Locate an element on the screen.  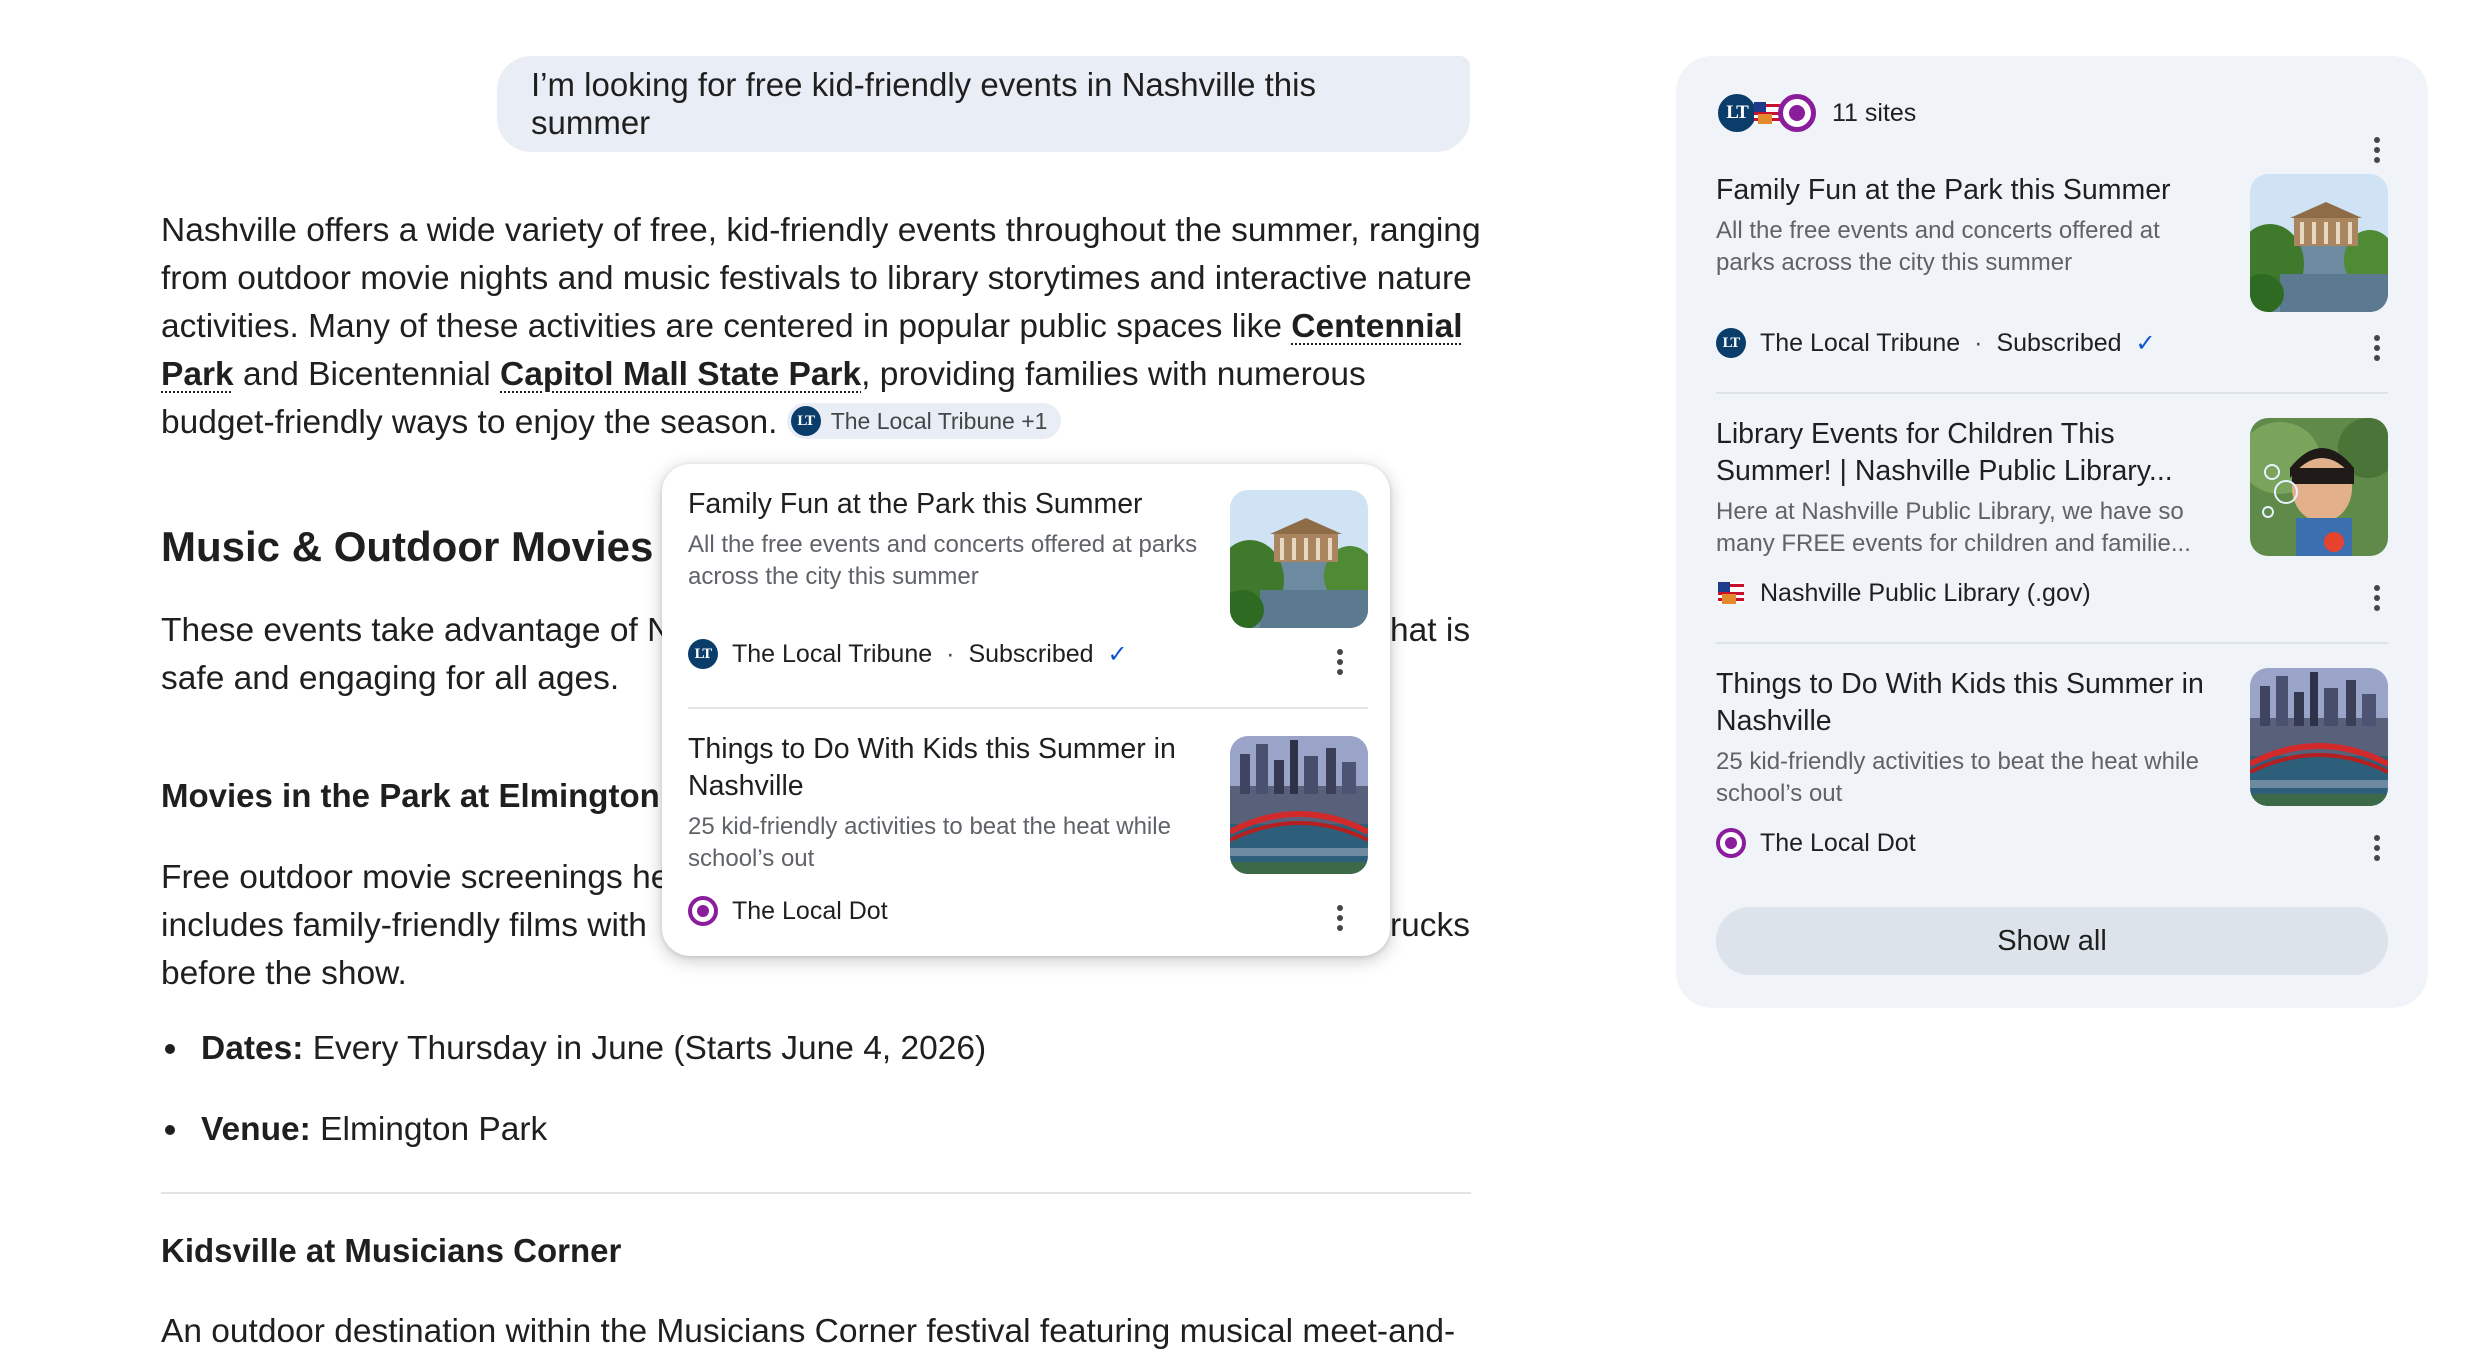
sites-header: LT 11 sites is located at coordinates (1816, 113).